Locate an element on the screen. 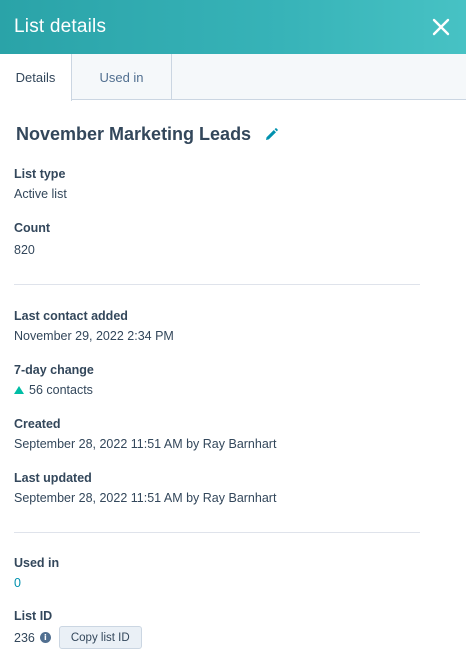 This screenshot has width=466, height=655. list-name: November Marketing Leads is located at coordinates (134, 134).